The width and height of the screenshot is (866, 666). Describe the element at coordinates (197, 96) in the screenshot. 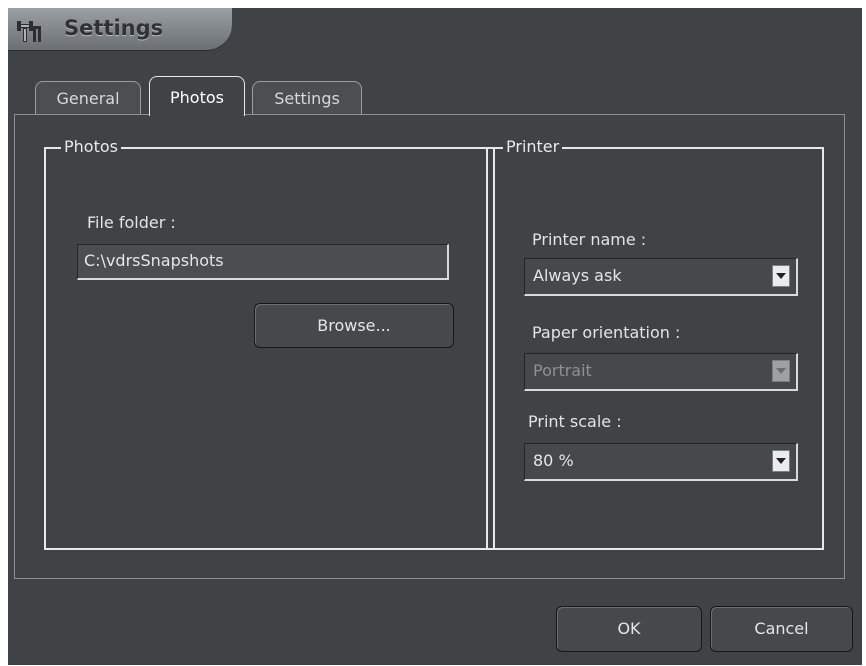

I see `tab-photos: Photos` at that location.